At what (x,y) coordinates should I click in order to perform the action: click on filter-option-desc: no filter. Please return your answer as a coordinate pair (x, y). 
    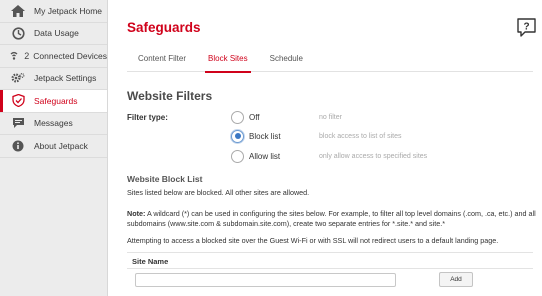
    Looking at the image, I should click on (330, 117).